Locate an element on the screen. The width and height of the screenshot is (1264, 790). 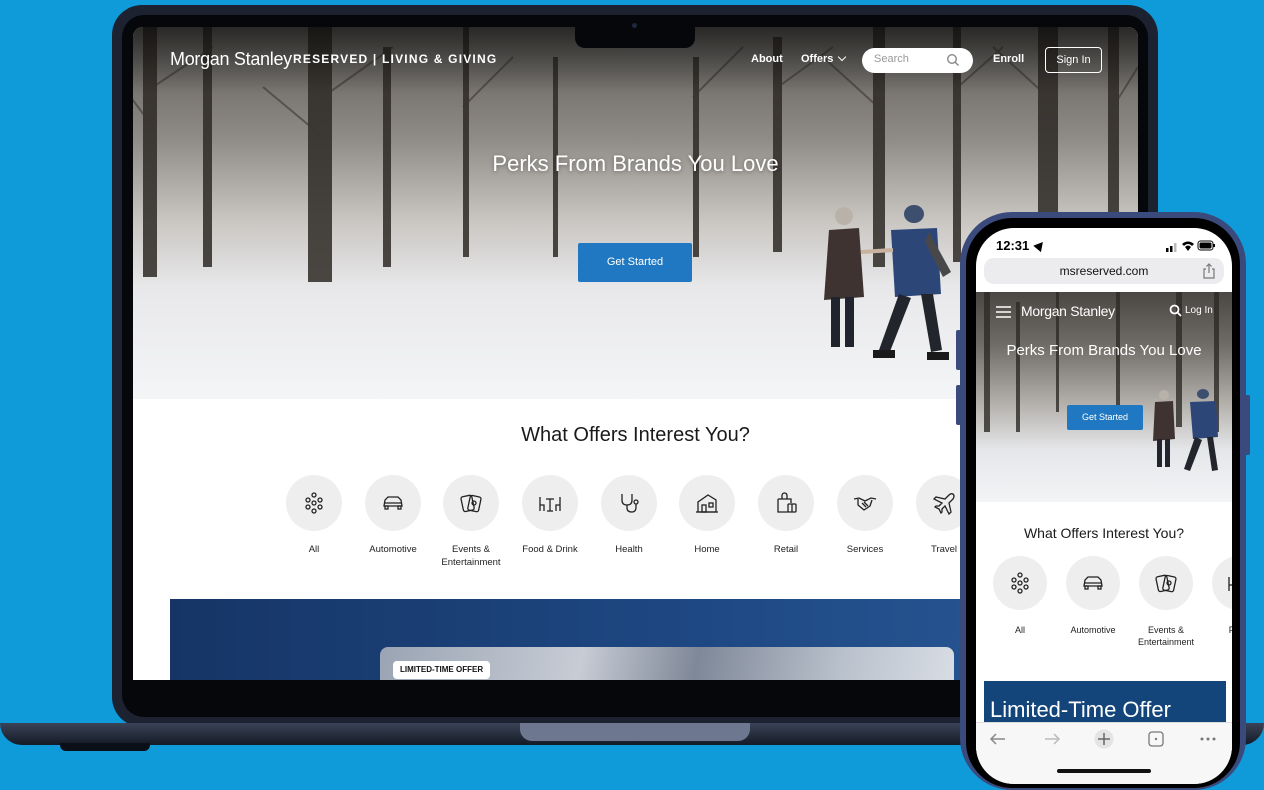
nav-offers: Offers is located at coordinates (824, 58).